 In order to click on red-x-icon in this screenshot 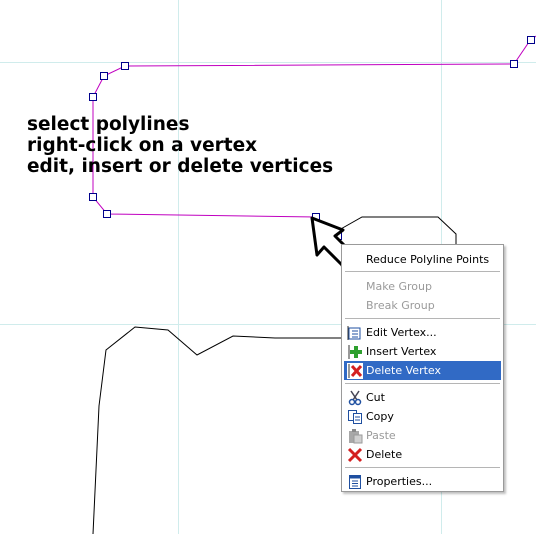, I will do `click(355, 455)`.